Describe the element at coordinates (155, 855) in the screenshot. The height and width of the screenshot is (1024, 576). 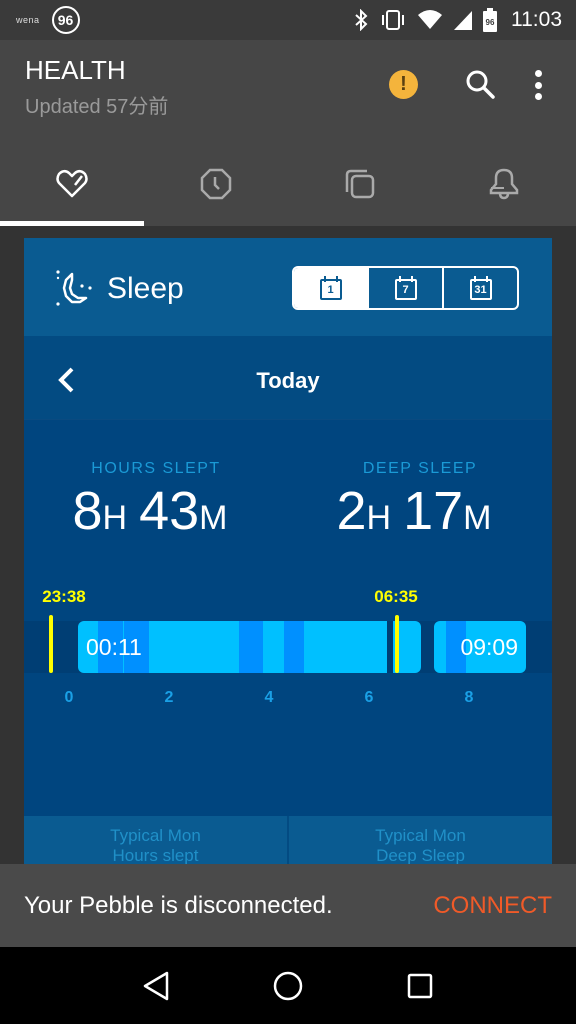
I see `typical-line: Hours slept` at that location.